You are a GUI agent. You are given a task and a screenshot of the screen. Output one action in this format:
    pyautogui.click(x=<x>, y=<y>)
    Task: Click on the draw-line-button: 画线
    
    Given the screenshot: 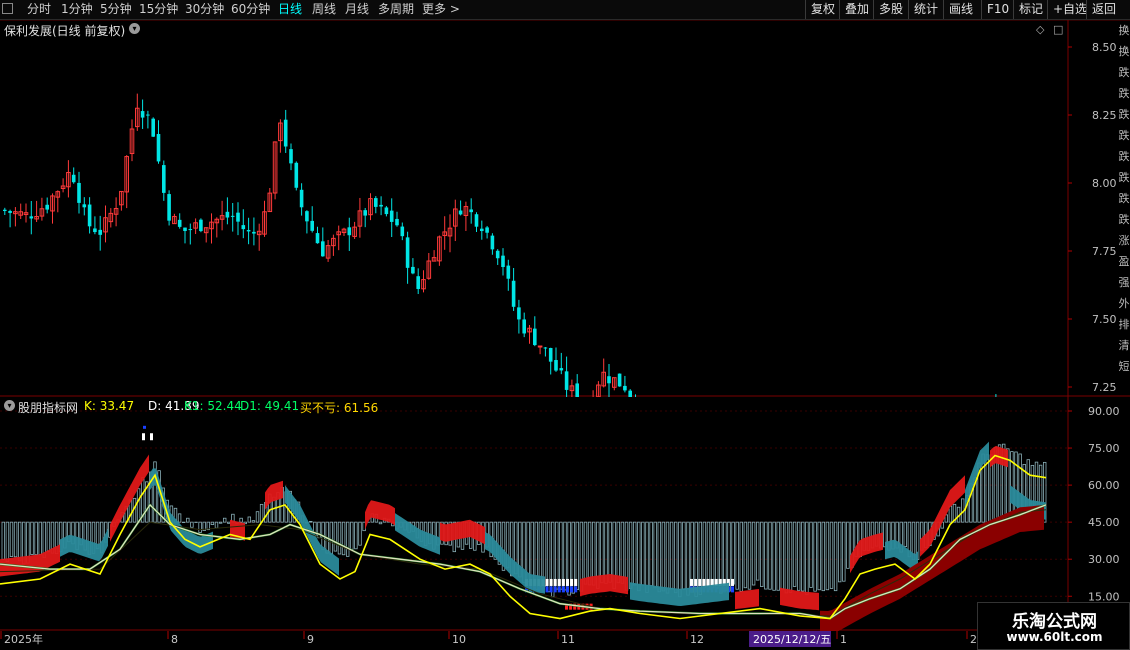 What is the action you would take?
    pyautogui.click(x=960, y=9)
    